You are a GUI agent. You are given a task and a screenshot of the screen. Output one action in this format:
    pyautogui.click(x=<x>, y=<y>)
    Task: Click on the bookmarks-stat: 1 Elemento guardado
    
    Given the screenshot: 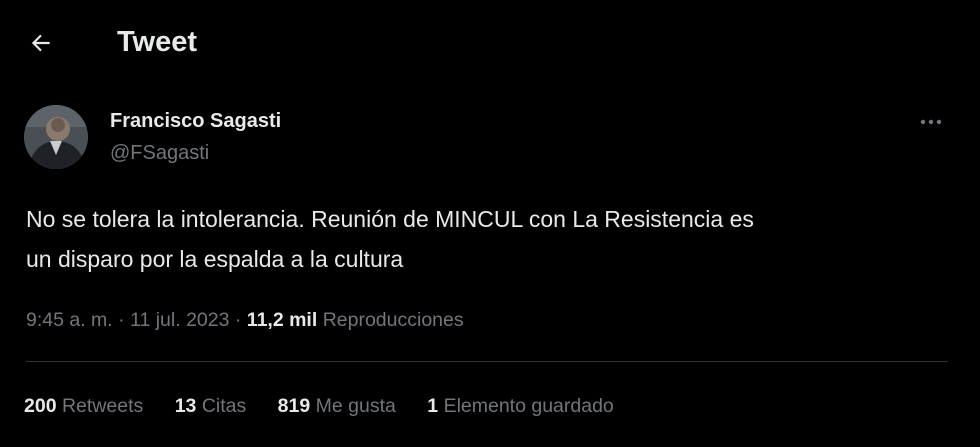 What is the action you would take?
    pyautogui.click(x=520, y=406)
    